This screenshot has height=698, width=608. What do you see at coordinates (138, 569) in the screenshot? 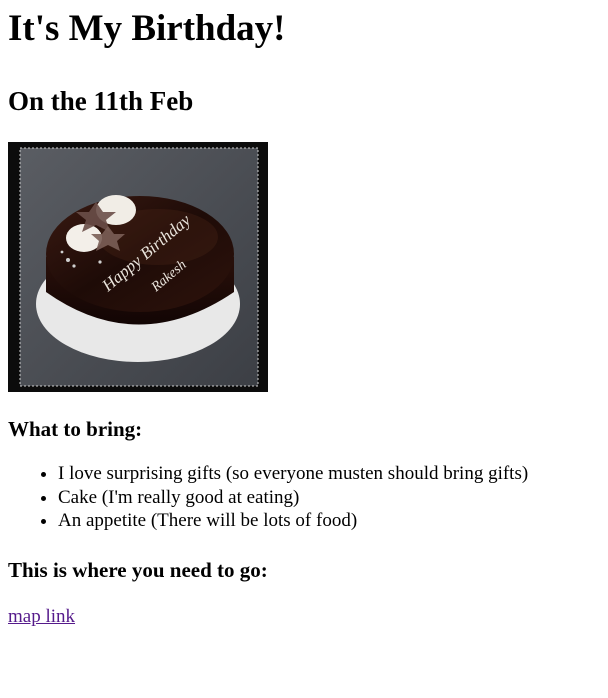
I see `location-heading: This is where you need to go:` at bounding box center [138, 569].